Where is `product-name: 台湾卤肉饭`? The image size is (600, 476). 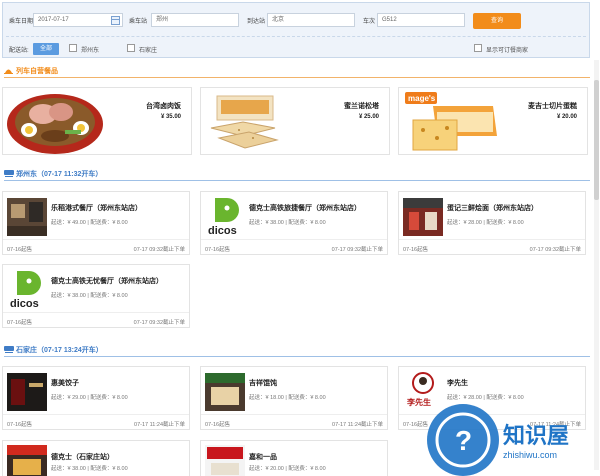 product-name: 台湾卤肉饭 is located at coordinates (163, 106).